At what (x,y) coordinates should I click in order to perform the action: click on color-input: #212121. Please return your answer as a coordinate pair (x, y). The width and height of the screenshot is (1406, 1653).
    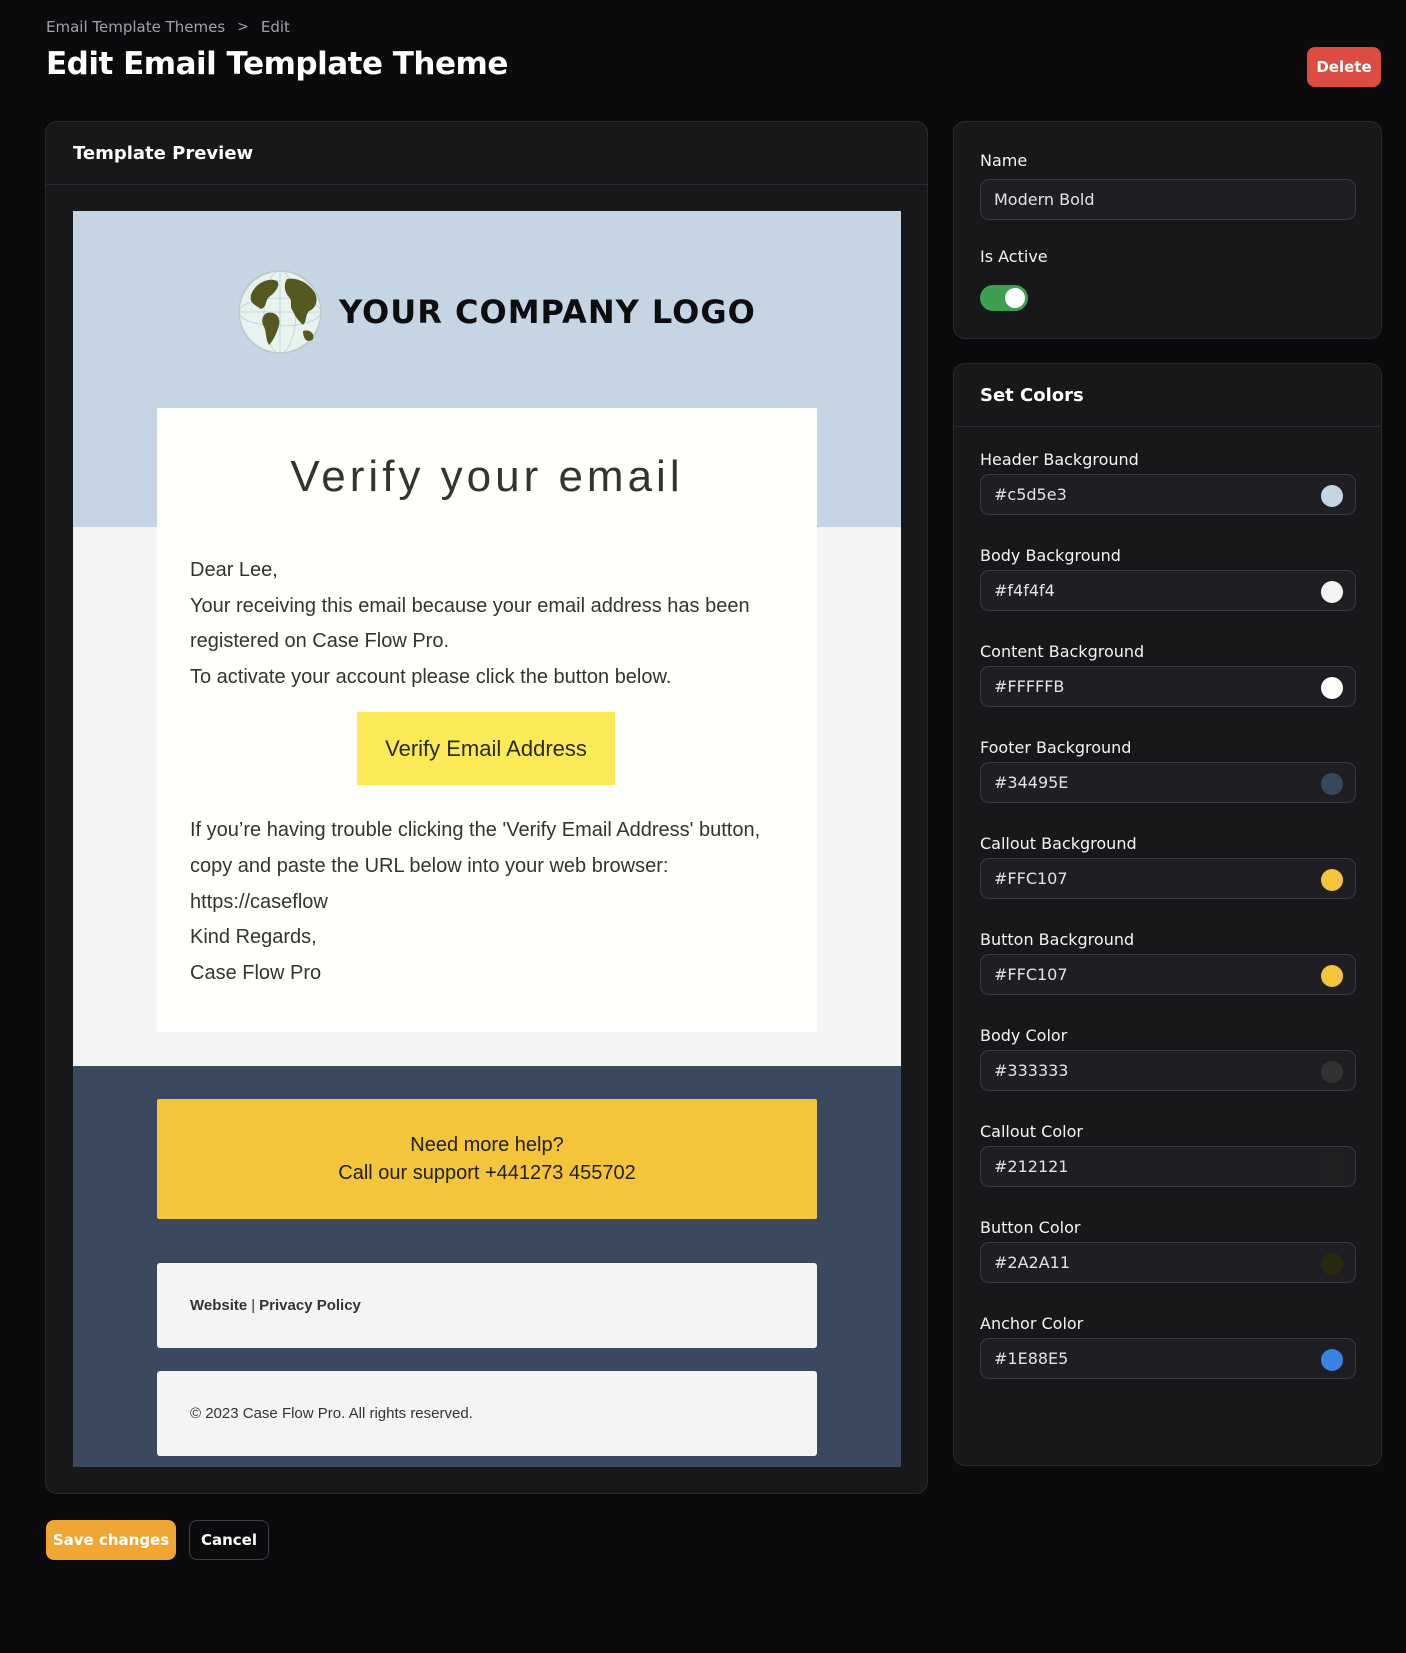
    Looking at the image, I should click on (1168, 1166).